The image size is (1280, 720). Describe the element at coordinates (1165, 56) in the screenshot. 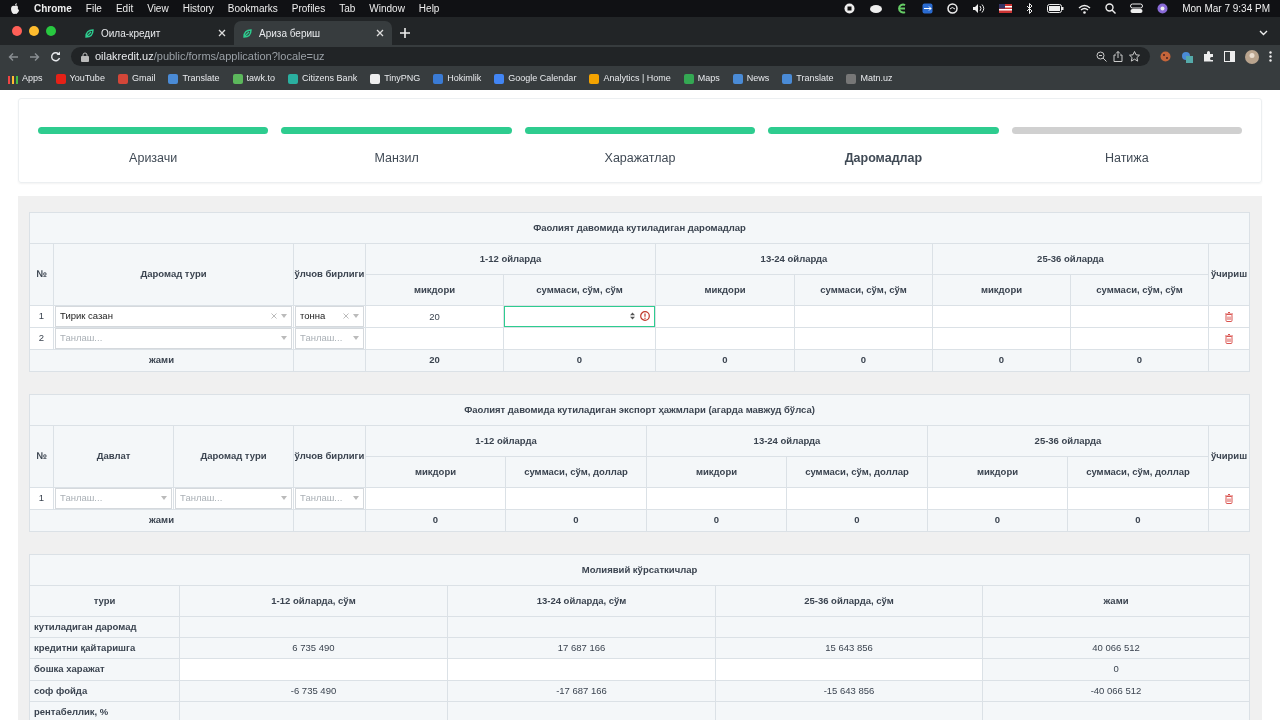

I see `cookie-icon` at that location.